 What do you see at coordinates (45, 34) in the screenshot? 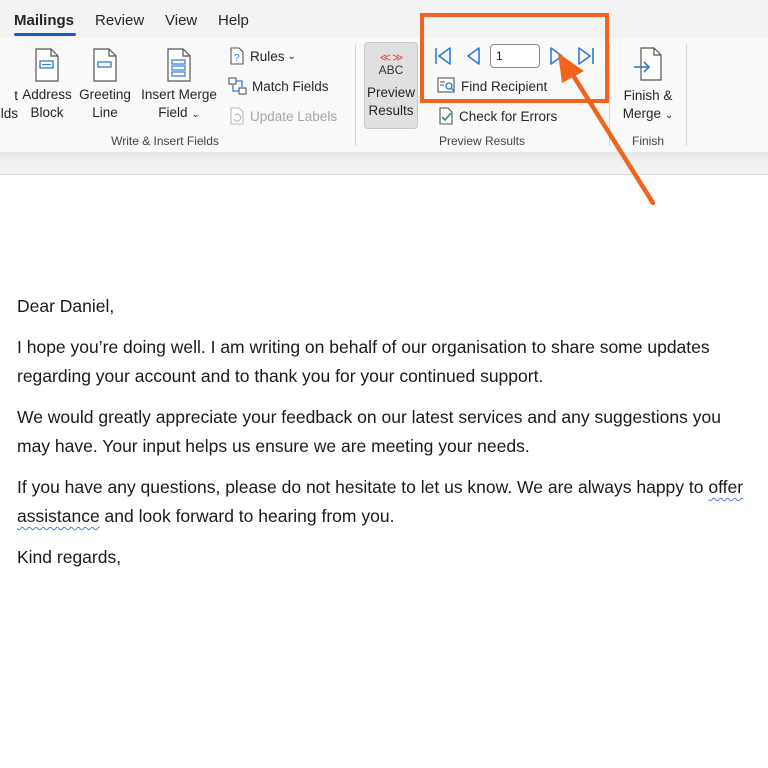
I see `active-tab-indicator` at bounding box center [45, 34].